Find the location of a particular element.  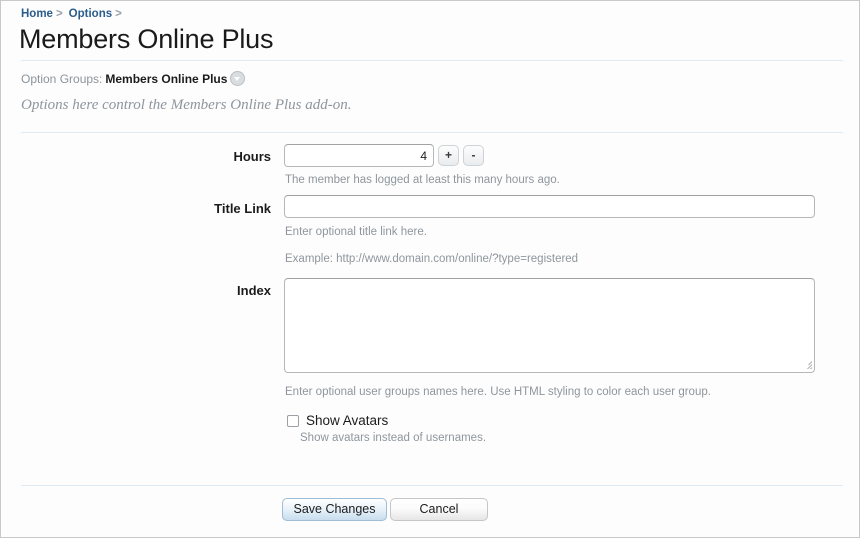

field-label-hours: Hours is located at coordinates (252, 156).